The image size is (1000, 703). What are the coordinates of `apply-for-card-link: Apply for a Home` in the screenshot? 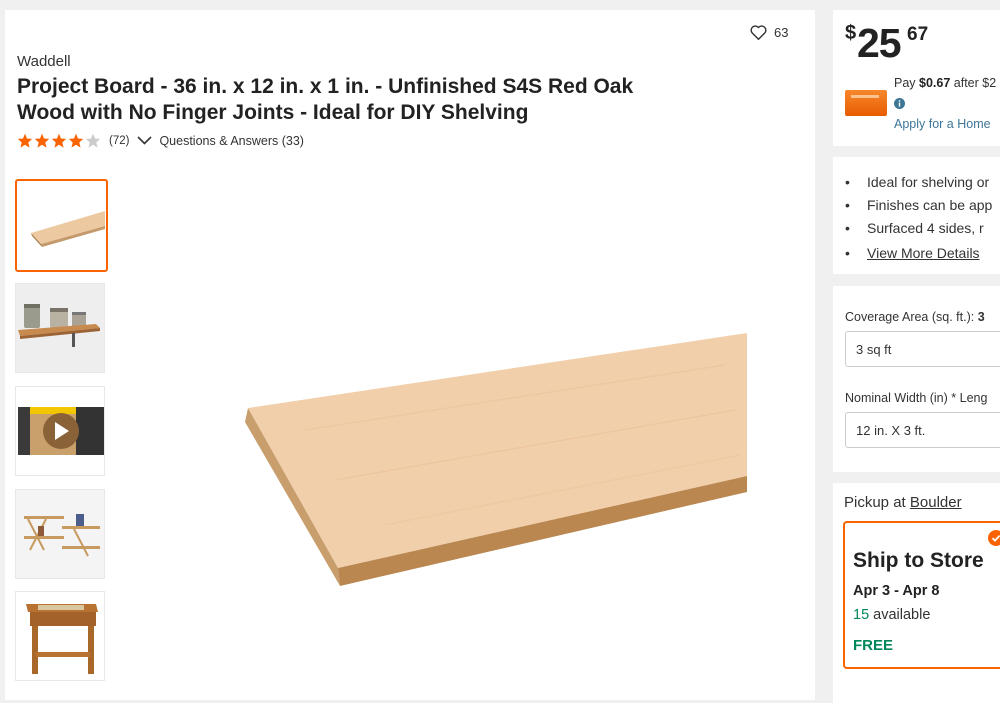 It's located at (942, 124).